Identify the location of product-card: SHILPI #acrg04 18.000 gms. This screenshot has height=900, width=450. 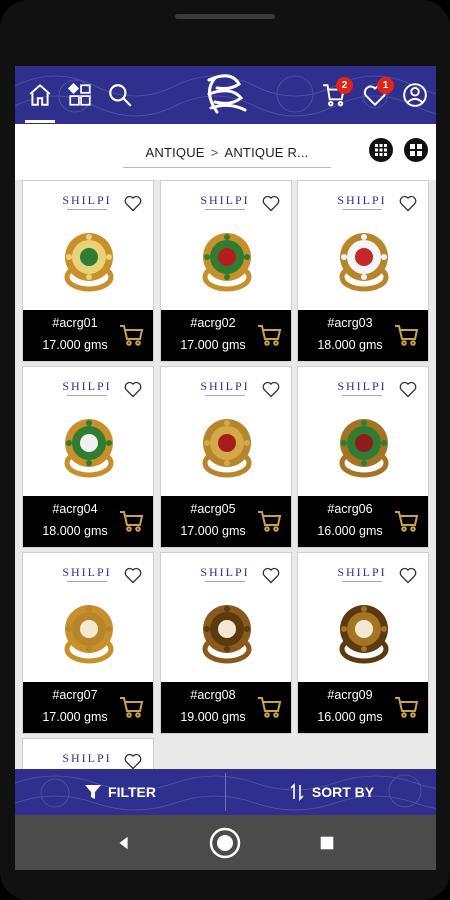
(88, 457).